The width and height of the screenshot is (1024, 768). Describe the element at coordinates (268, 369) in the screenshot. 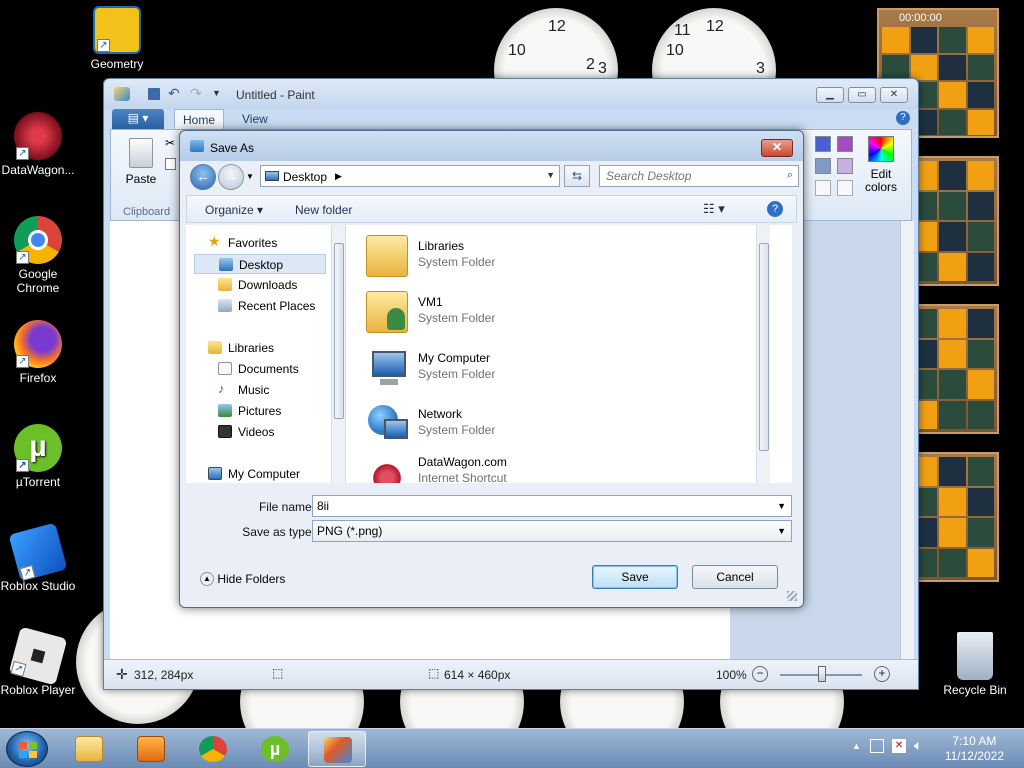

I see `nav-label: Documents` at that location.